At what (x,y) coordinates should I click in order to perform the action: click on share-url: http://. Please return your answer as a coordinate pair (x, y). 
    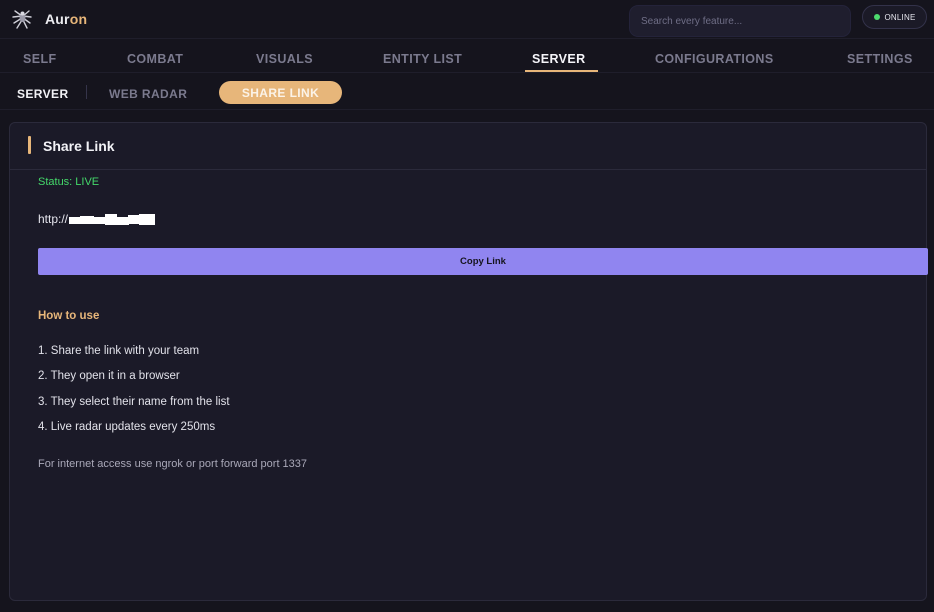
    Looking at the image, I should click on (97, 219).